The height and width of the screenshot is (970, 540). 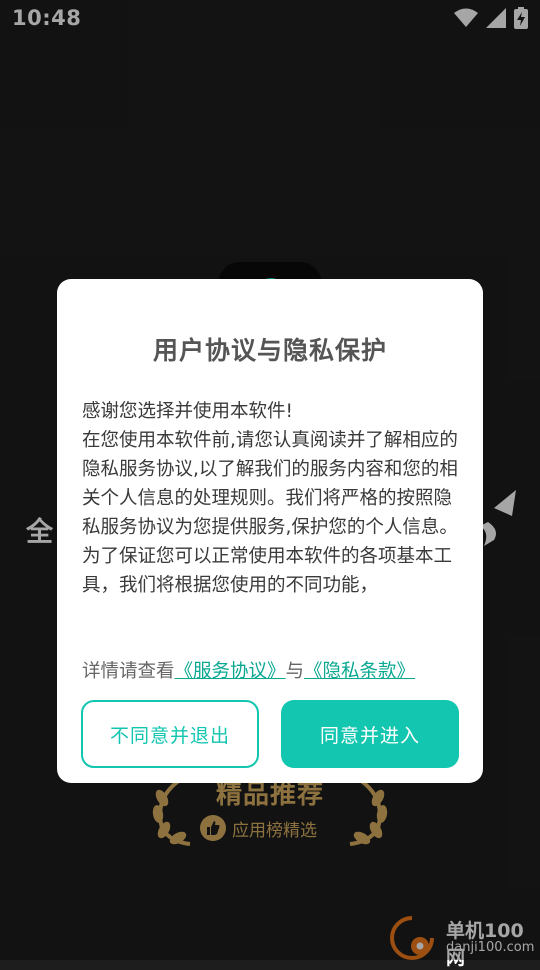 I want to click on dialog-paragraph: 为了保证您可以正常使用本软件的各项基本工具，我们将根据您使用的不同功能，, so click(x=267, y=571).